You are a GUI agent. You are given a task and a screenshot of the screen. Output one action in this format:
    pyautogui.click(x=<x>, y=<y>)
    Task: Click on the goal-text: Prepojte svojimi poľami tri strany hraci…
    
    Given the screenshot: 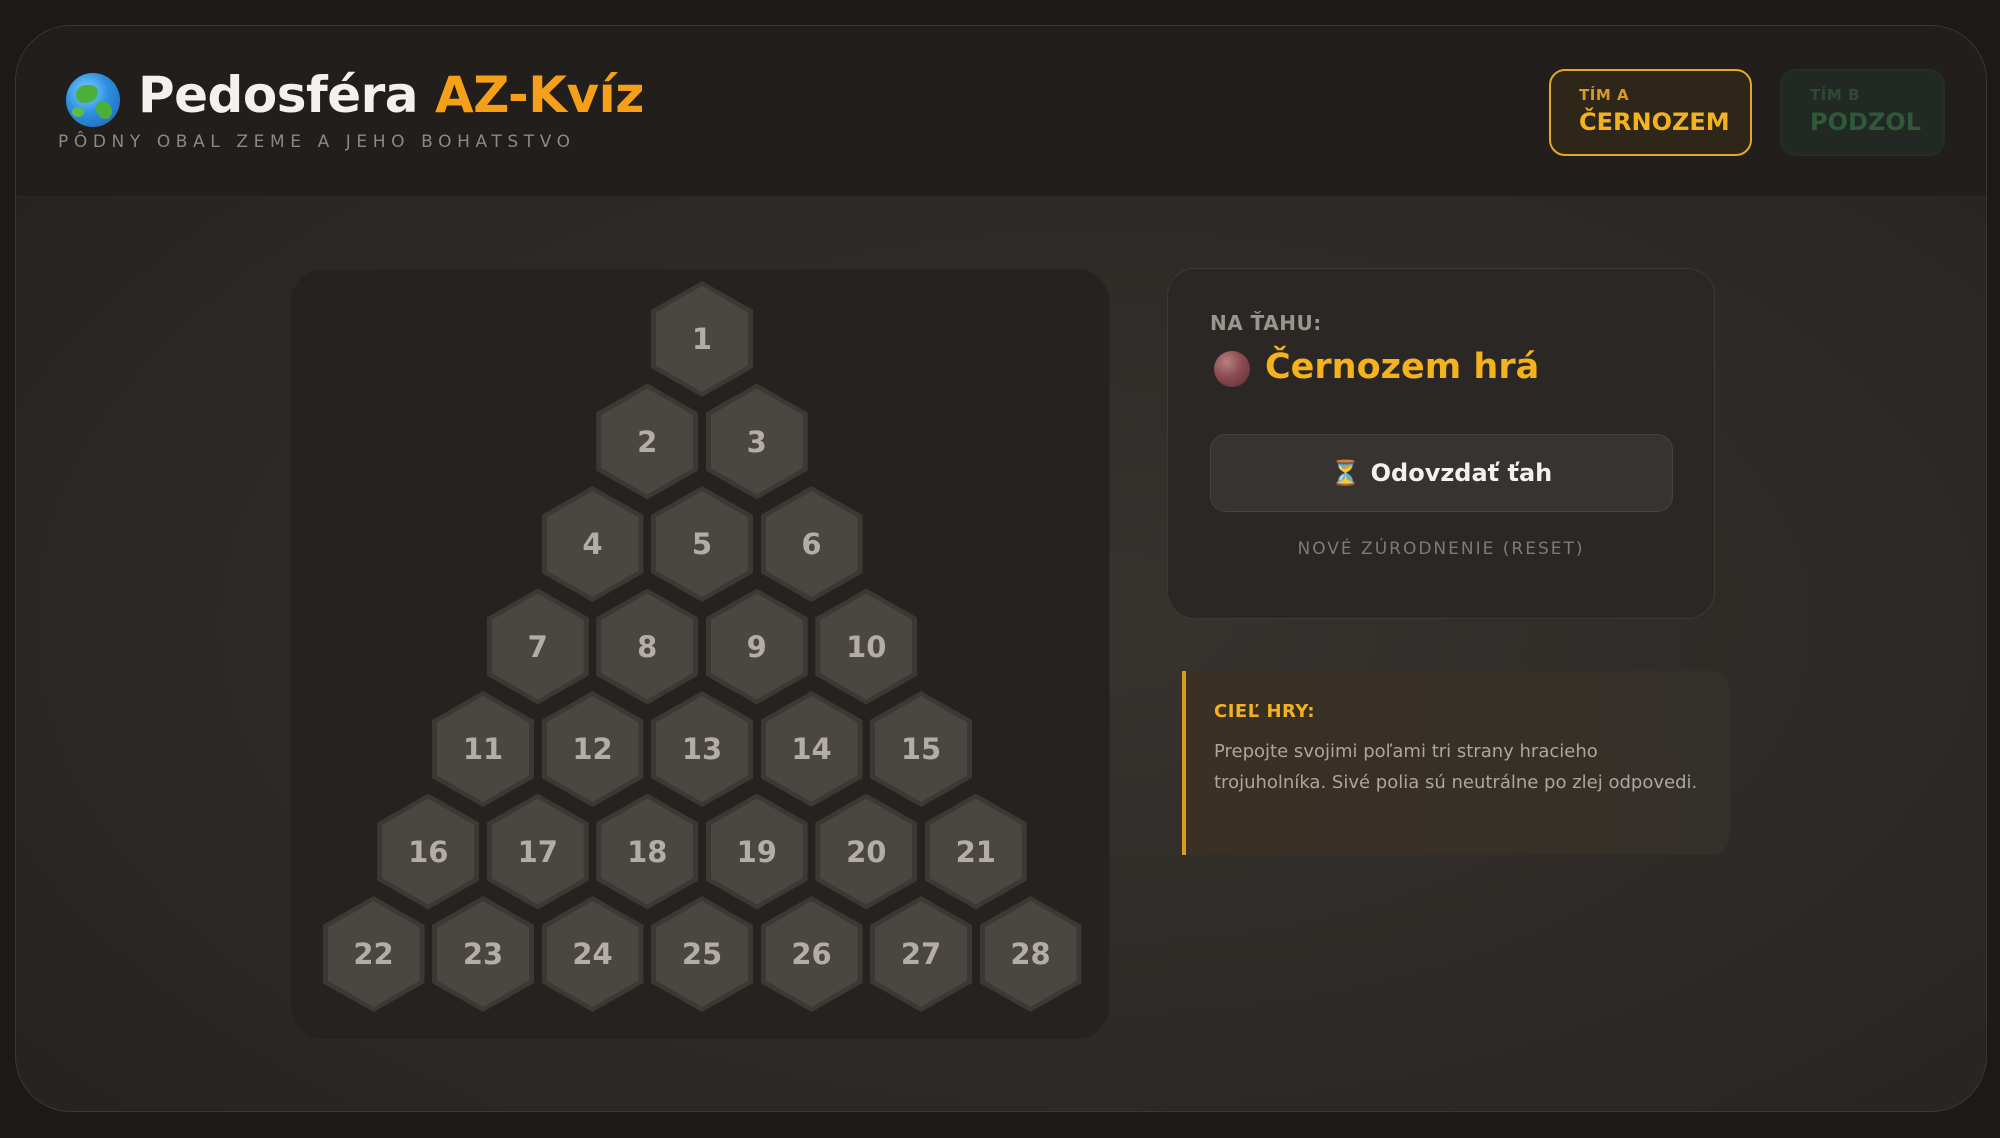 What is the action you would take?
    pyautogui.click(x=1456, y=767)
    